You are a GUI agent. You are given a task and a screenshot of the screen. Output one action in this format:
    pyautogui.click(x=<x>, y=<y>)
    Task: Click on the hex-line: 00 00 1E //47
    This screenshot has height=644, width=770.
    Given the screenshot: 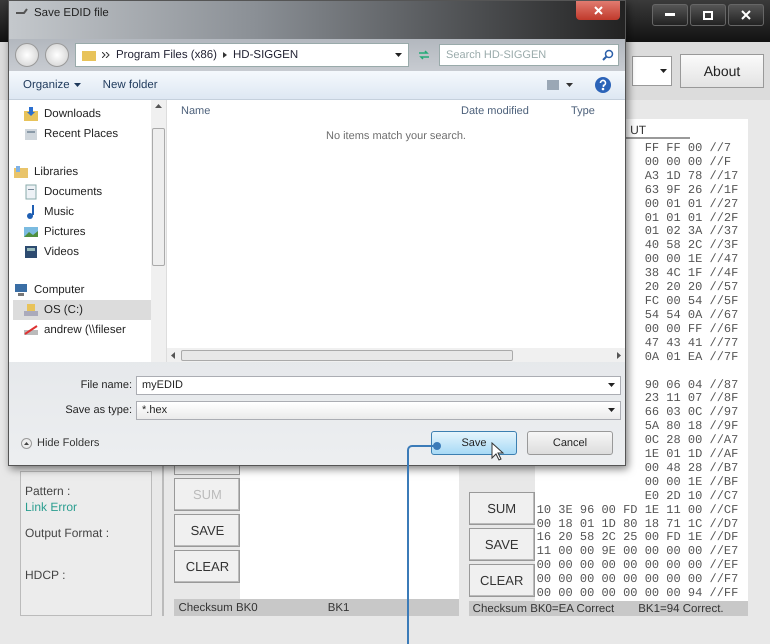 What is the action you would take?
    pyautogui.click(x=691, y=260)
    